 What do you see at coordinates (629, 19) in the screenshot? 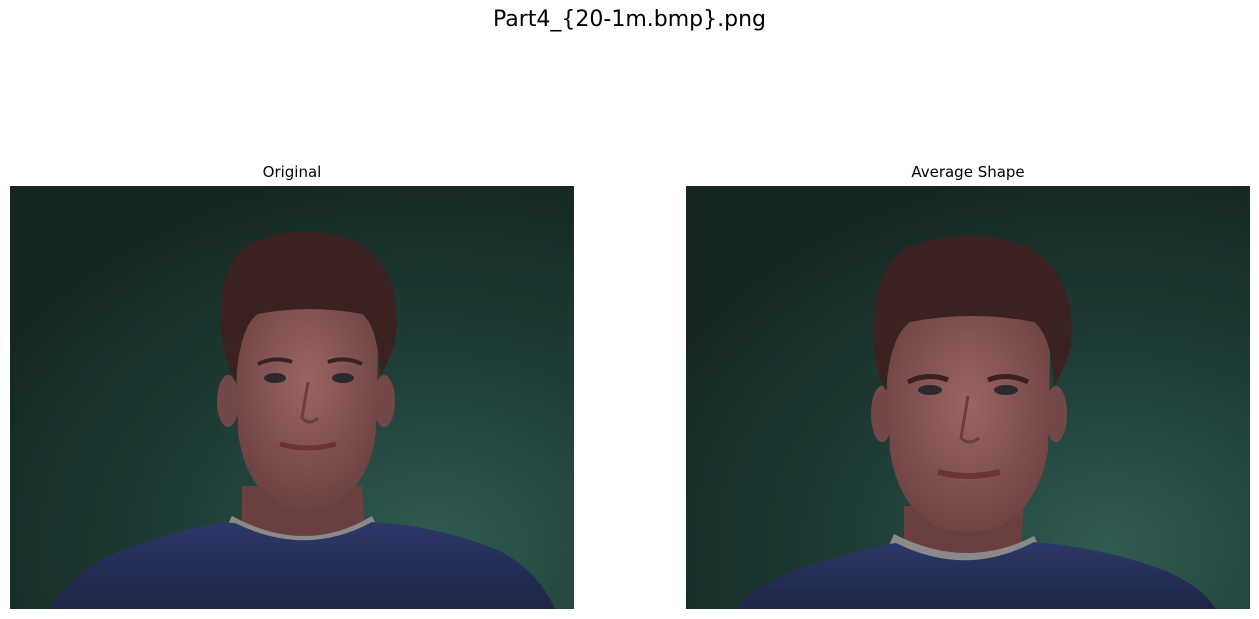
I see `figure-title: Part4_{20-1m.bmp}.png` at bounding box center [629, 19].